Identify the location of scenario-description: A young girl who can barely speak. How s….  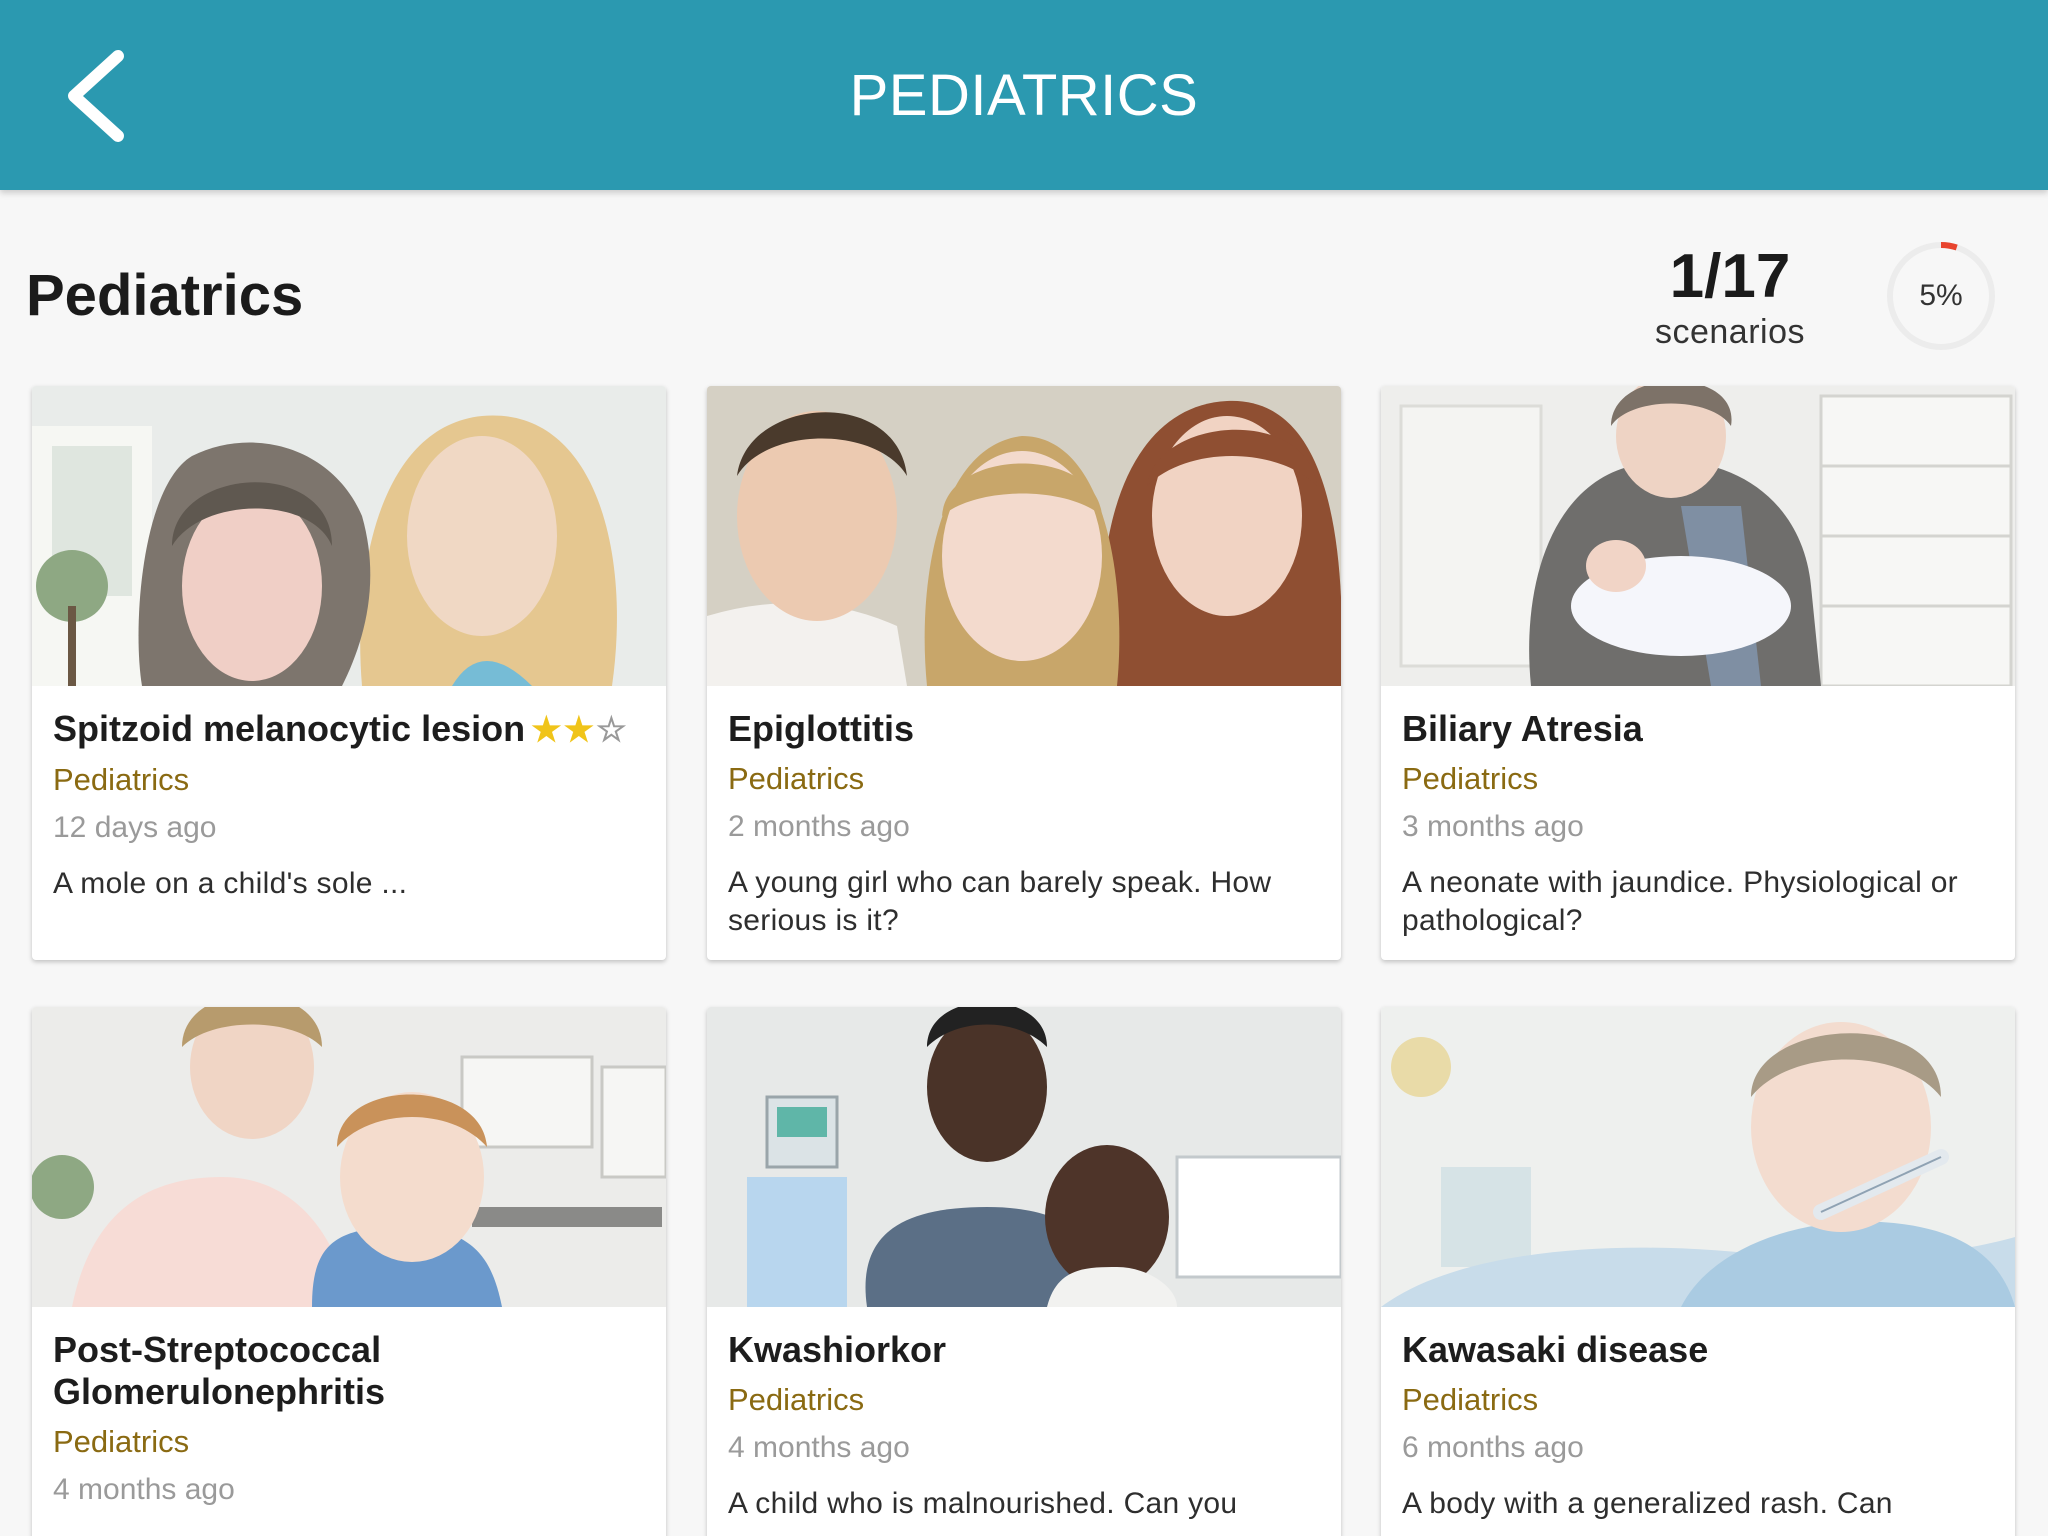
(1000, 901).